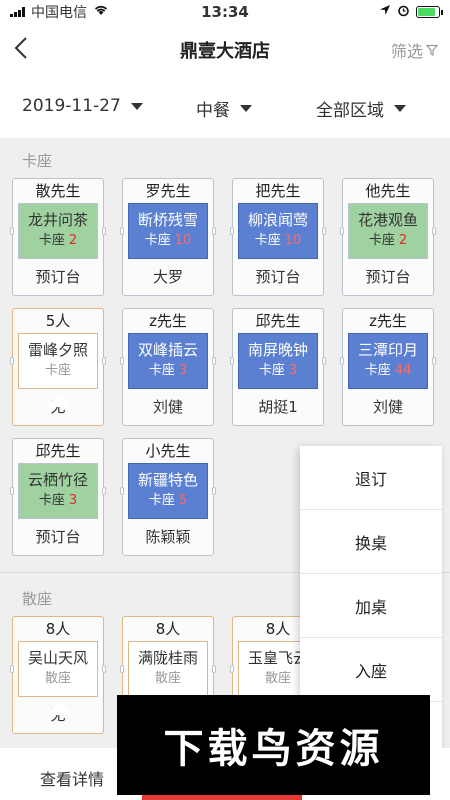 The width and height of the screenshot is (450, 800). What do you see at coordinates (371, 478) in the screenshot?
I see `menu-item-cancel-booking: 退订` at bounding box center [371, 478].